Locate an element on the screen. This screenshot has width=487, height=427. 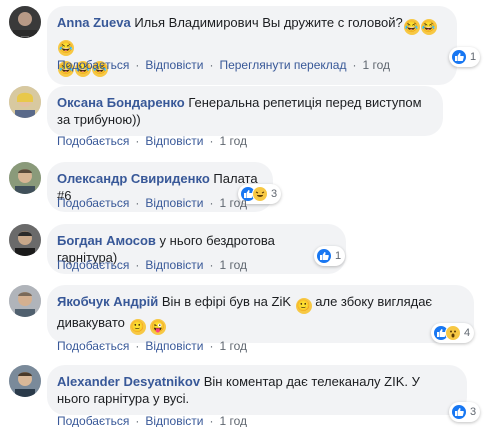
comment-text: але збоку виглядає is located at coordinates (374, 301).